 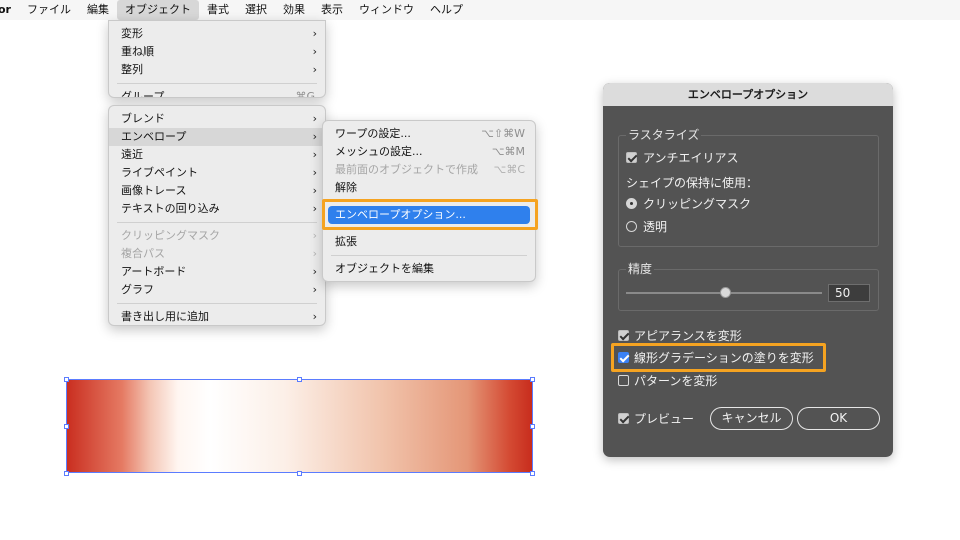 I want to click on menu-item-label: 書き出し用に追加, so click(x=165, y=316).